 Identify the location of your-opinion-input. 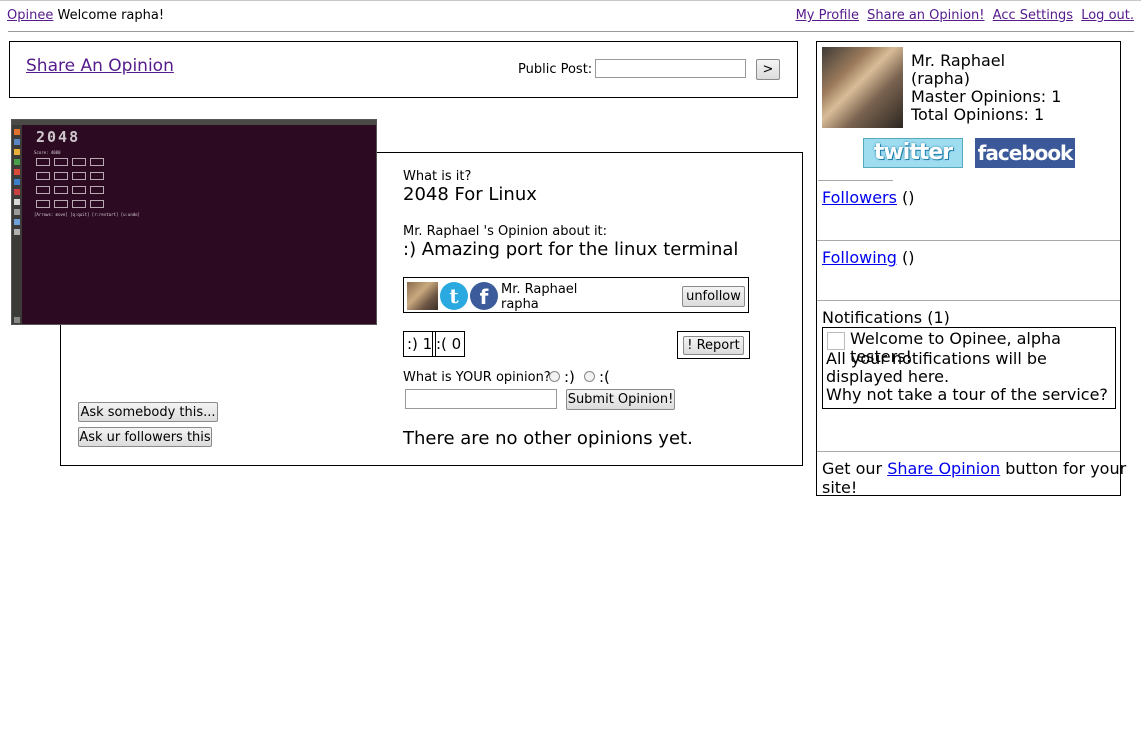
(481, 399).